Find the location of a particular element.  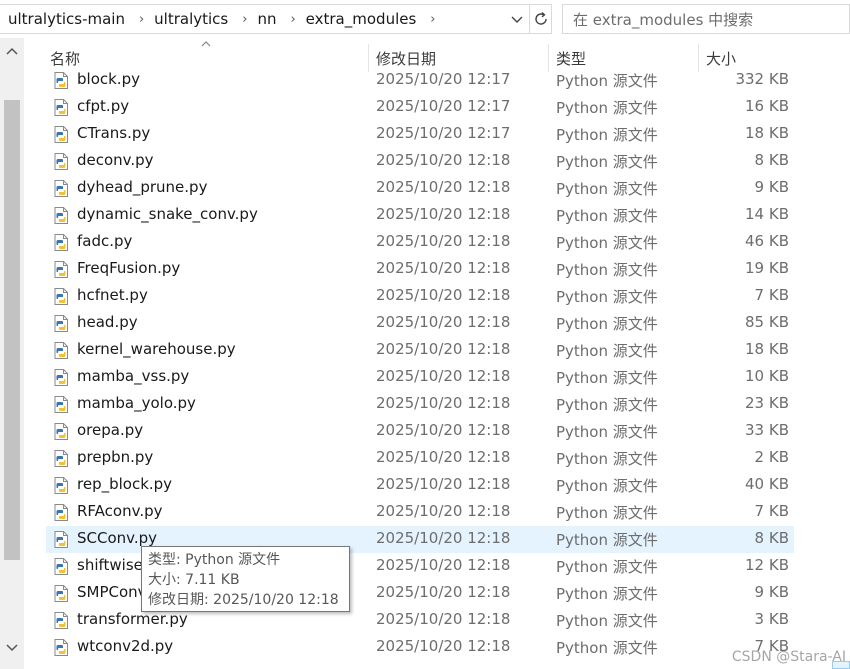

file-row: hcfnet.py 2025/10/20 12:18 Python 源文件 7 KB is located at coordinates (420, 296).